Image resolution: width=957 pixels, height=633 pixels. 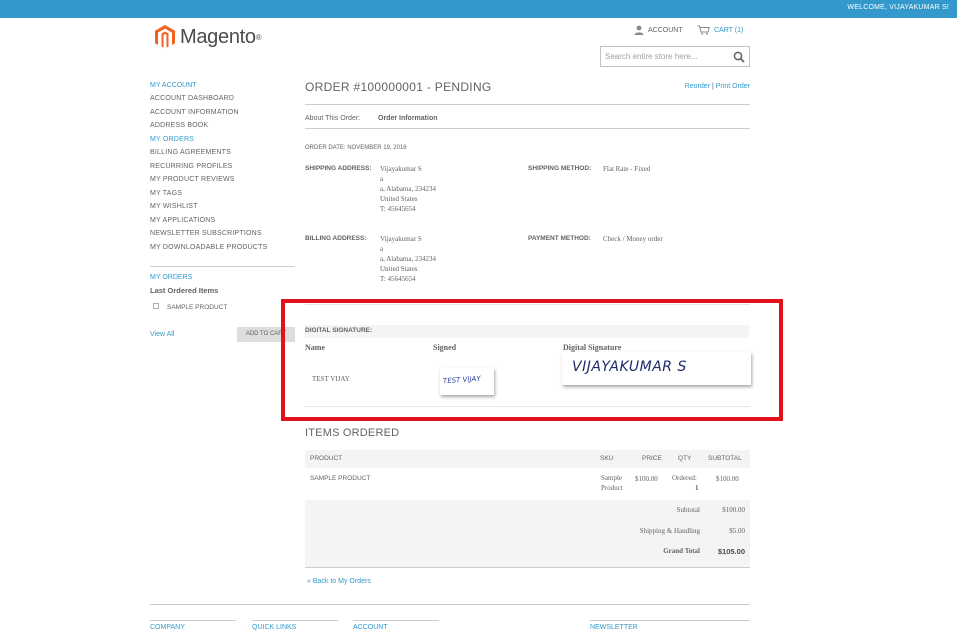 I want to click on shipping-address-label: SHIPPING ADDRESS:, so click(x=338, y=168).